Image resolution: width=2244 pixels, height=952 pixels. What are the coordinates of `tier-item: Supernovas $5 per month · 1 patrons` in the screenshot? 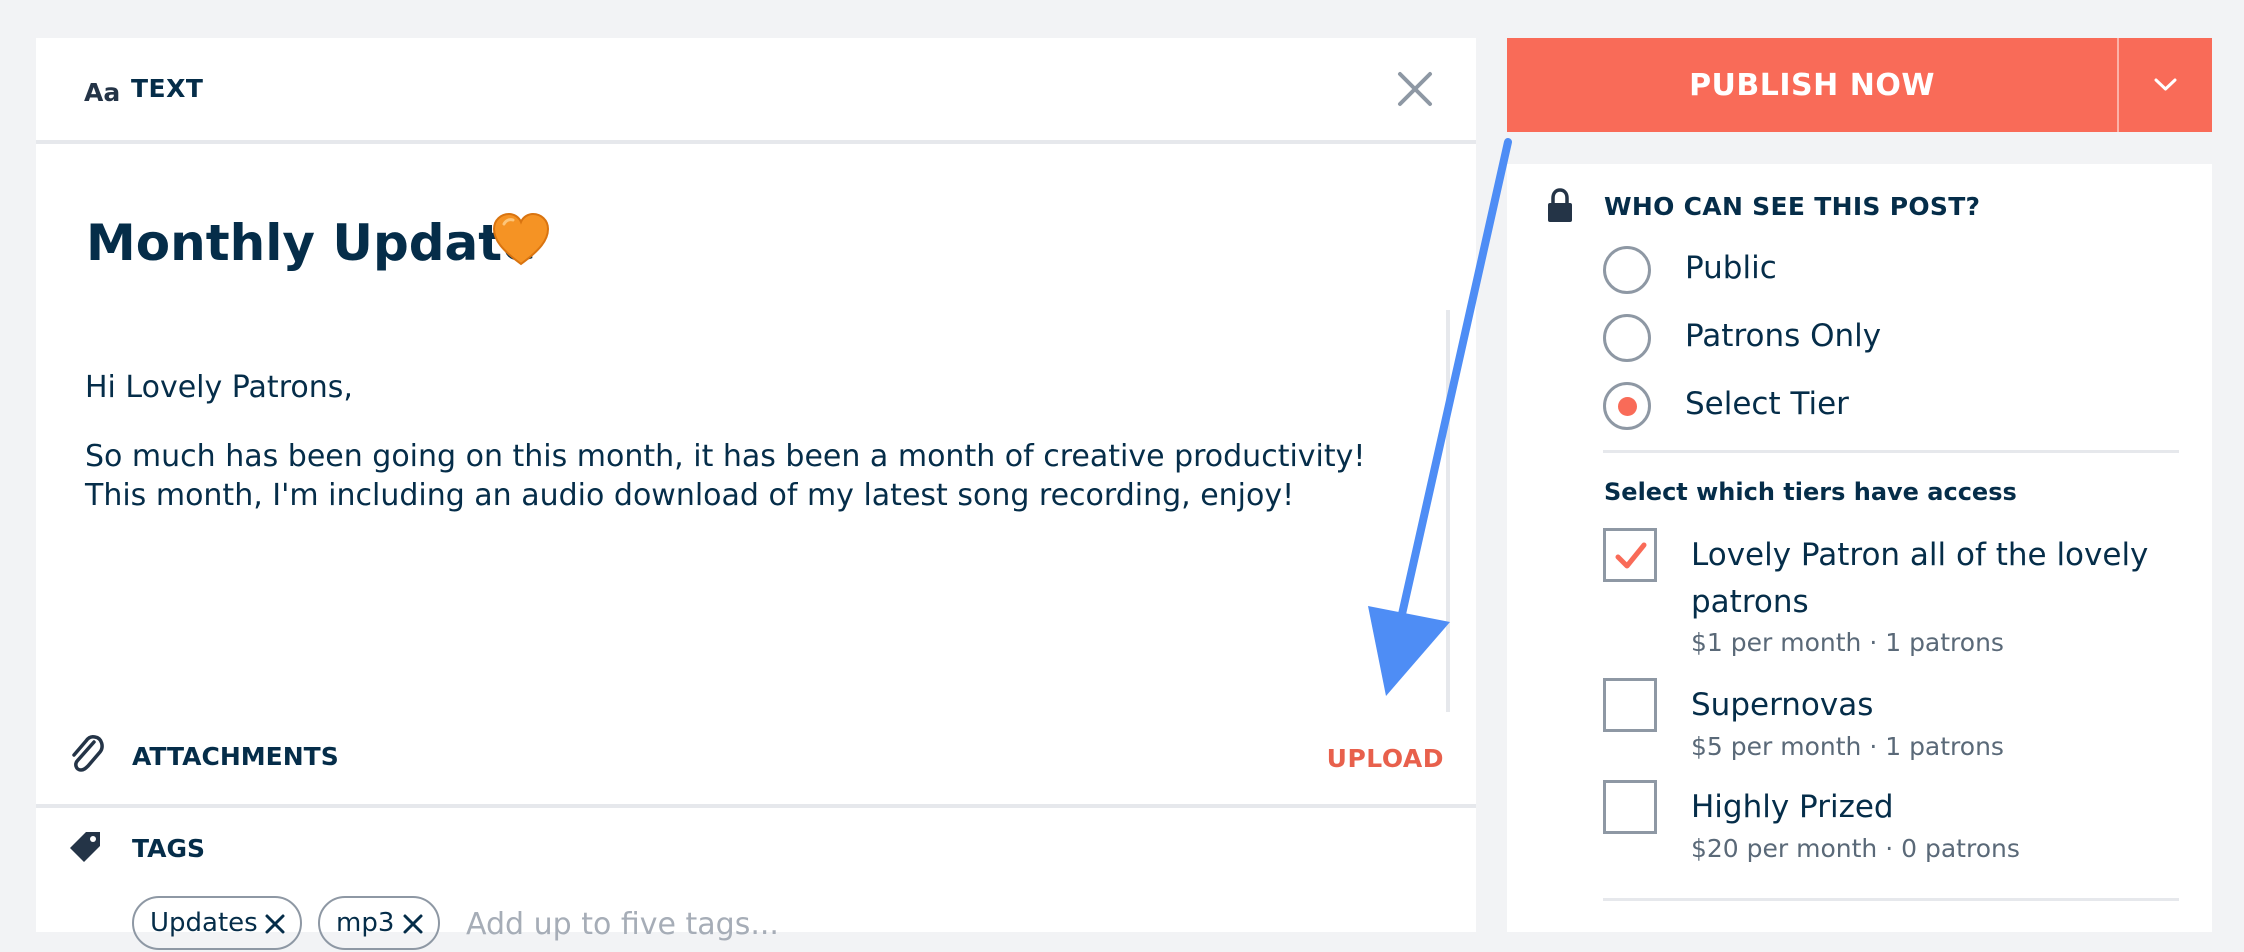 It's located at (1891, 723).